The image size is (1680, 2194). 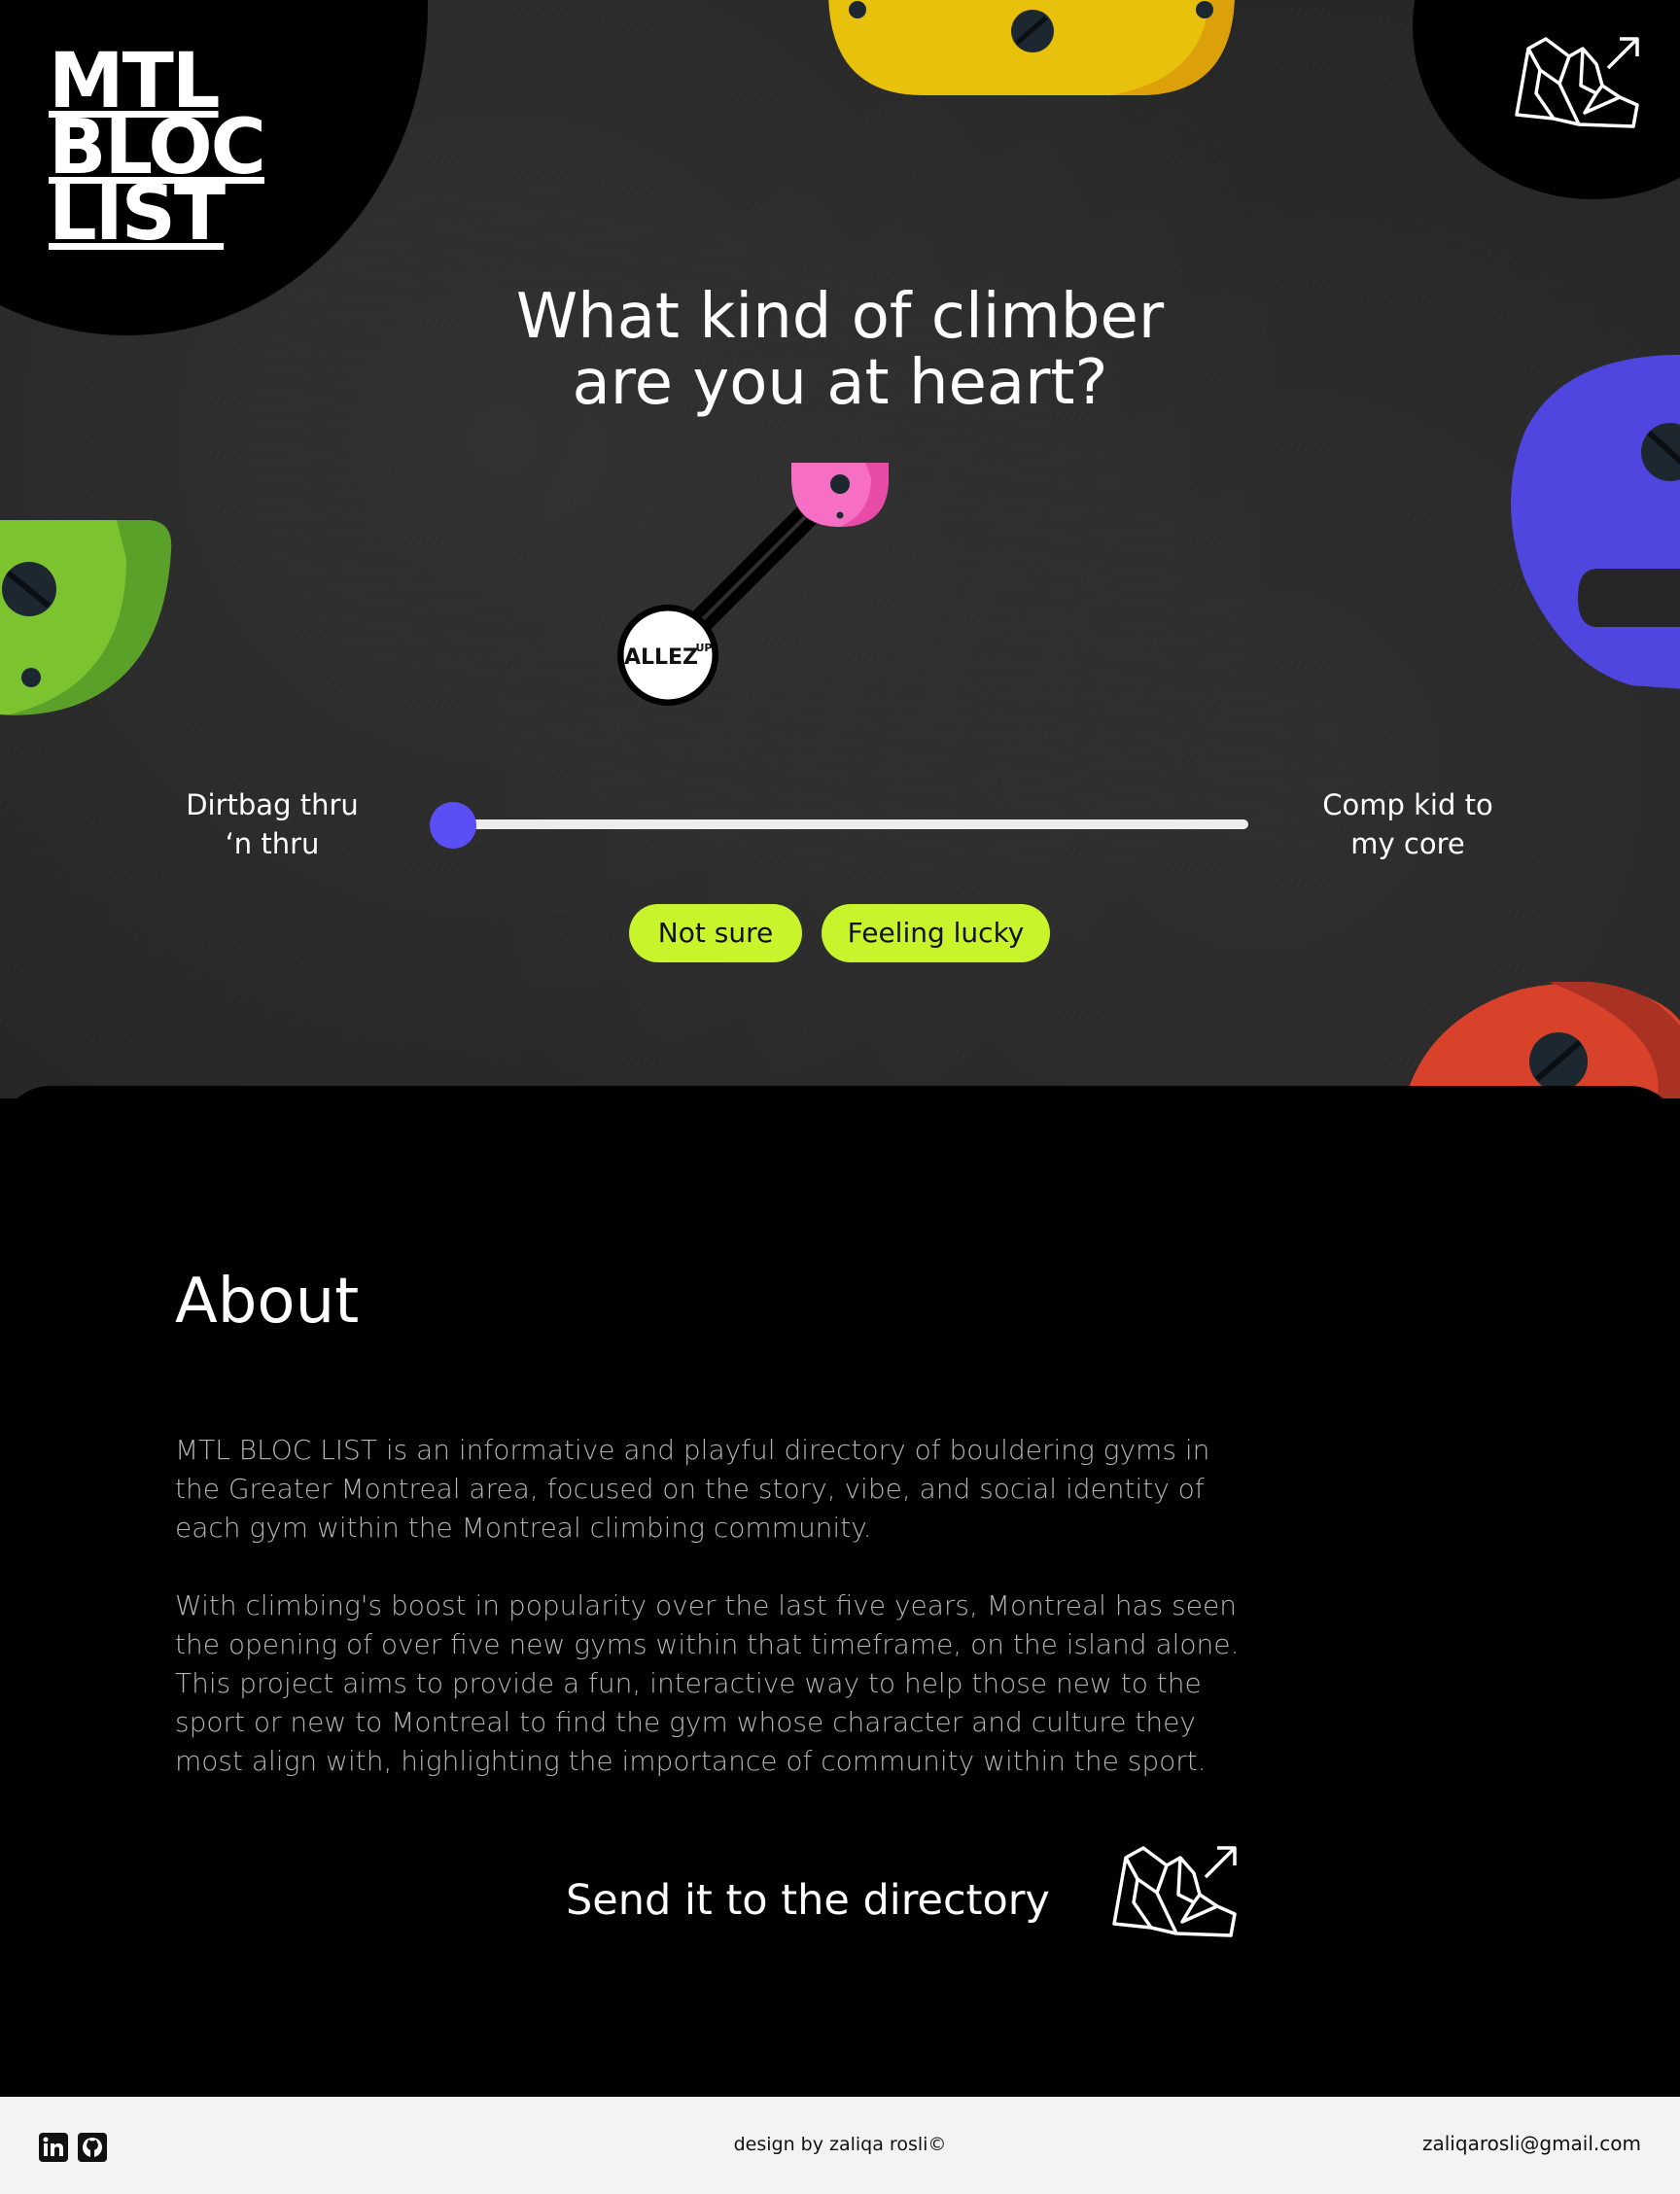 I want to click on climber-type-slider-track, so click(x=850, y=824).